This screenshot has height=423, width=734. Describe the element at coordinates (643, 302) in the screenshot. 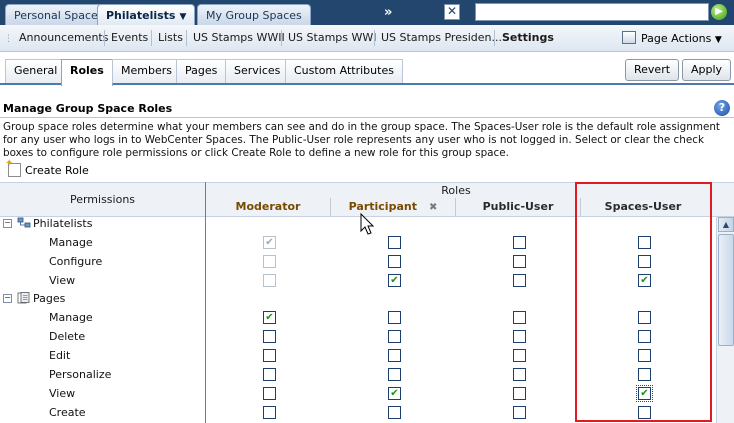

I see `spaces-user-highlight` at that location.